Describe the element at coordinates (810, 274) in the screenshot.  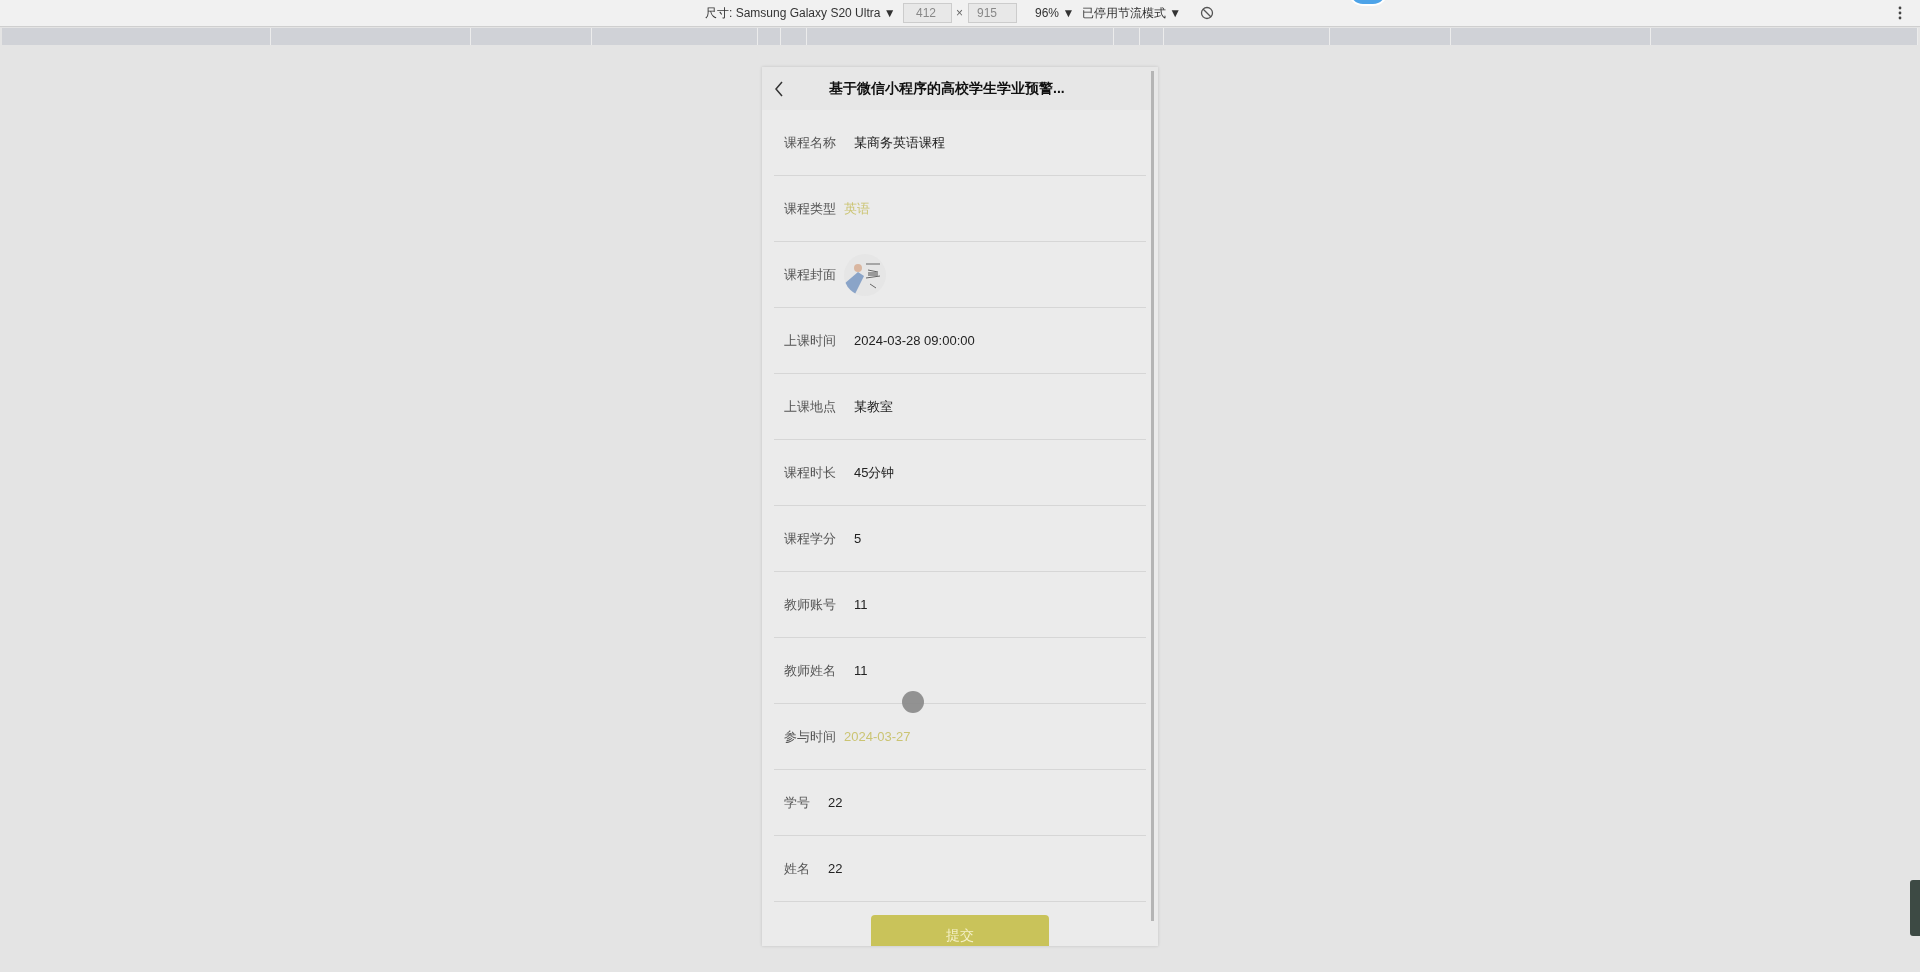
I see `field-label: 课程封面` at that location.